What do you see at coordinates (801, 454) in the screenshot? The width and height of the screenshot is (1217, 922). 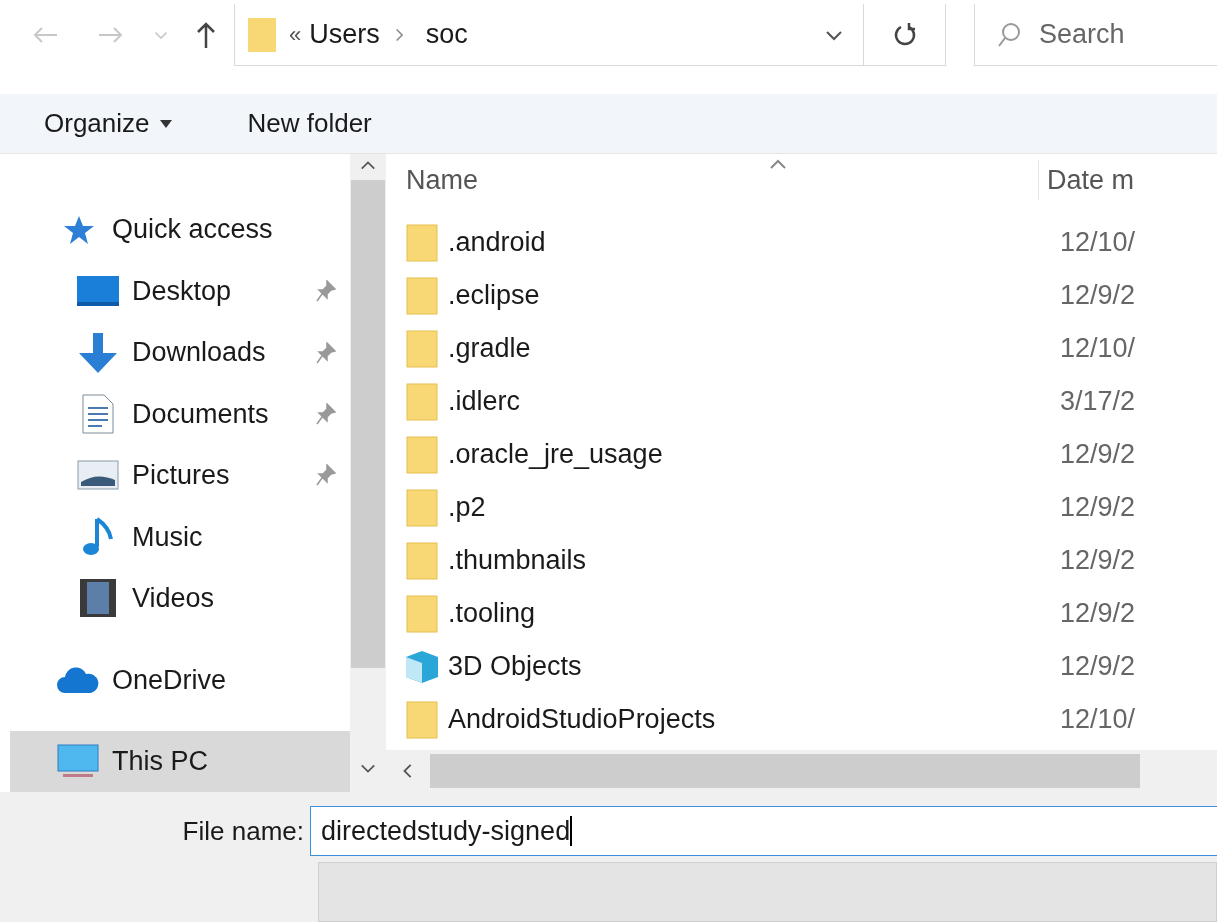 I see `file-row: .oracle_jre_usage 12/9/2` at bounding box center [801, 454].